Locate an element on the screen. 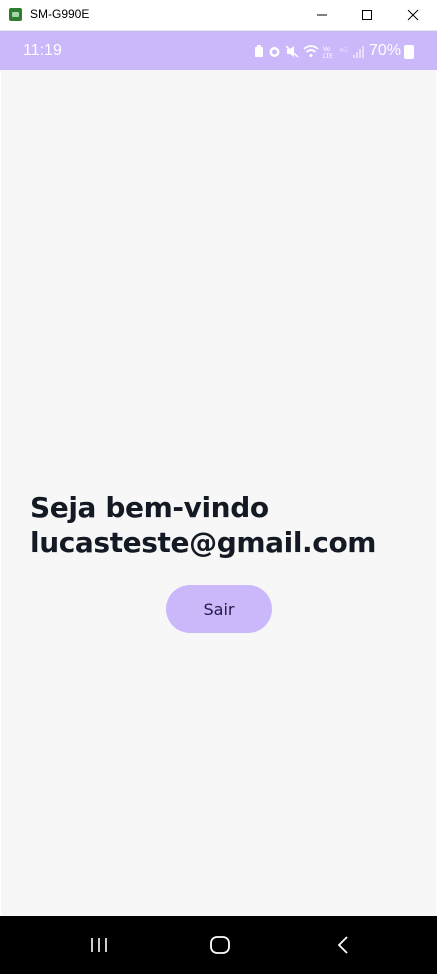 The height and width of the screenshot is (977, 437). window-title: SM-G990E is located at coordinates (60, 14).